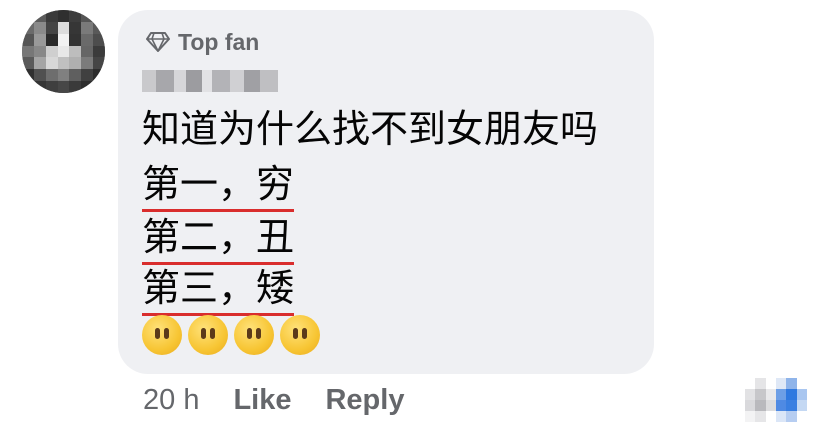  I want to click on top-fan-badge: Top fan, so click(202, 42).